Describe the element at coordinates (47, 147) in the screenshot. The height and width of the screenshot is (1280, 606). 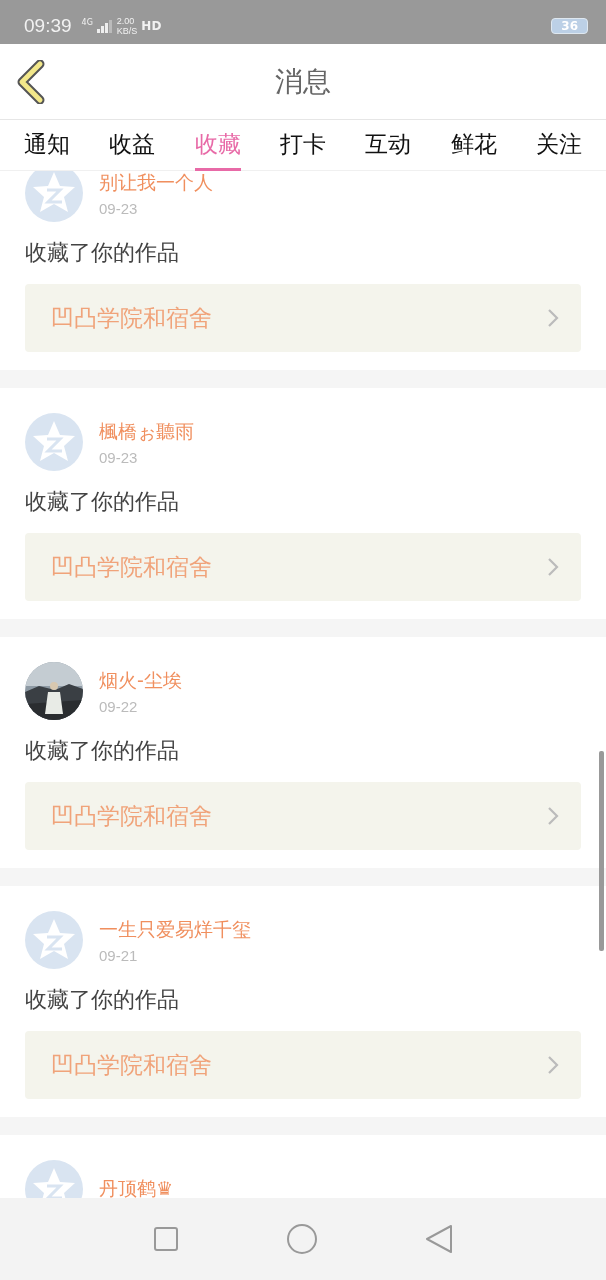
I see `tab: 通知` at that location.